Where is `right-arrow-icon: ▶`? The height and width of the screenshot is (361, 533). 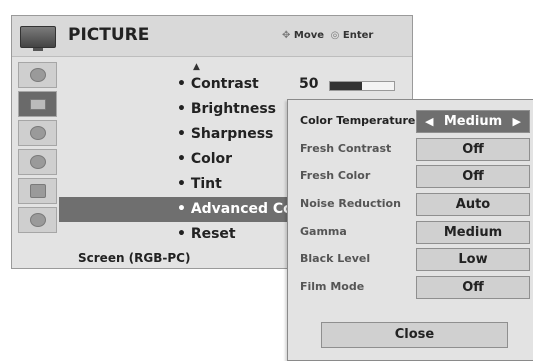
right-arrow-icon: ▶ is located at coordinates (517, 121).